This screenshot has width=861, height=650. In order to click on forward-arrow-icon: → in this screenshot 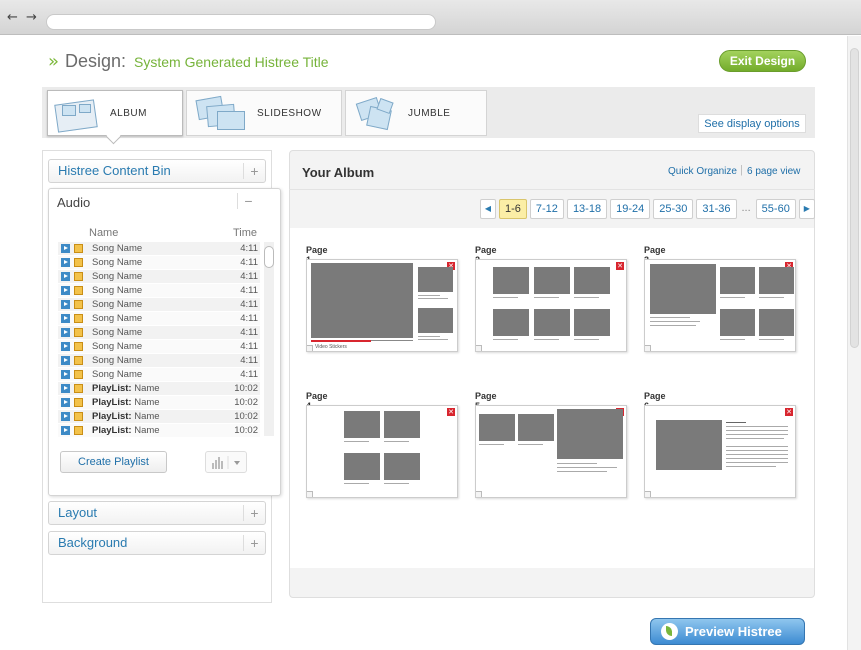, I will do `click(31, 17)`.